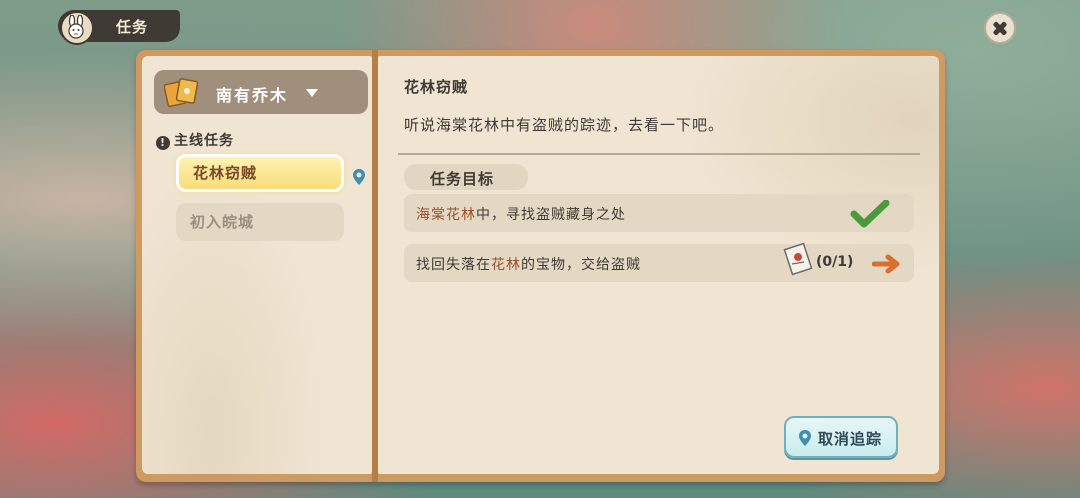 The width and height of the screenshot is (1080, 498). Describe the element at coordinates (77, 28) in the screenshot. I see `rabbit-icon` at that location.